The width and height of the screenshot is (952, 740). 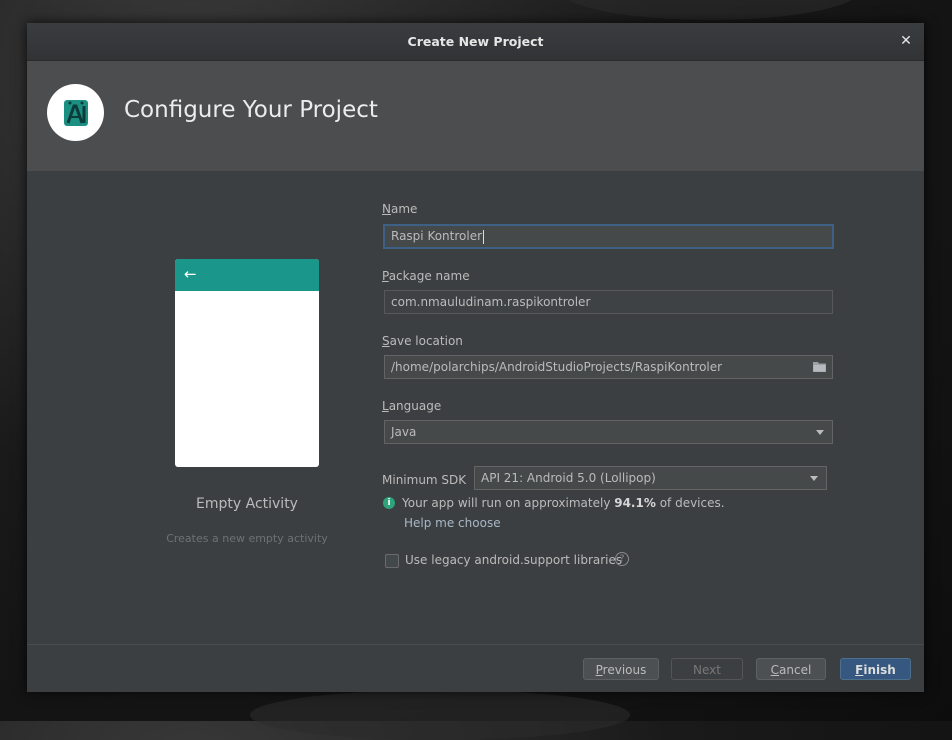 What do you see at coordinates (247, 275) in the screenshot?
I see `preview-appbar: ←` at bounding box center [247, 275].